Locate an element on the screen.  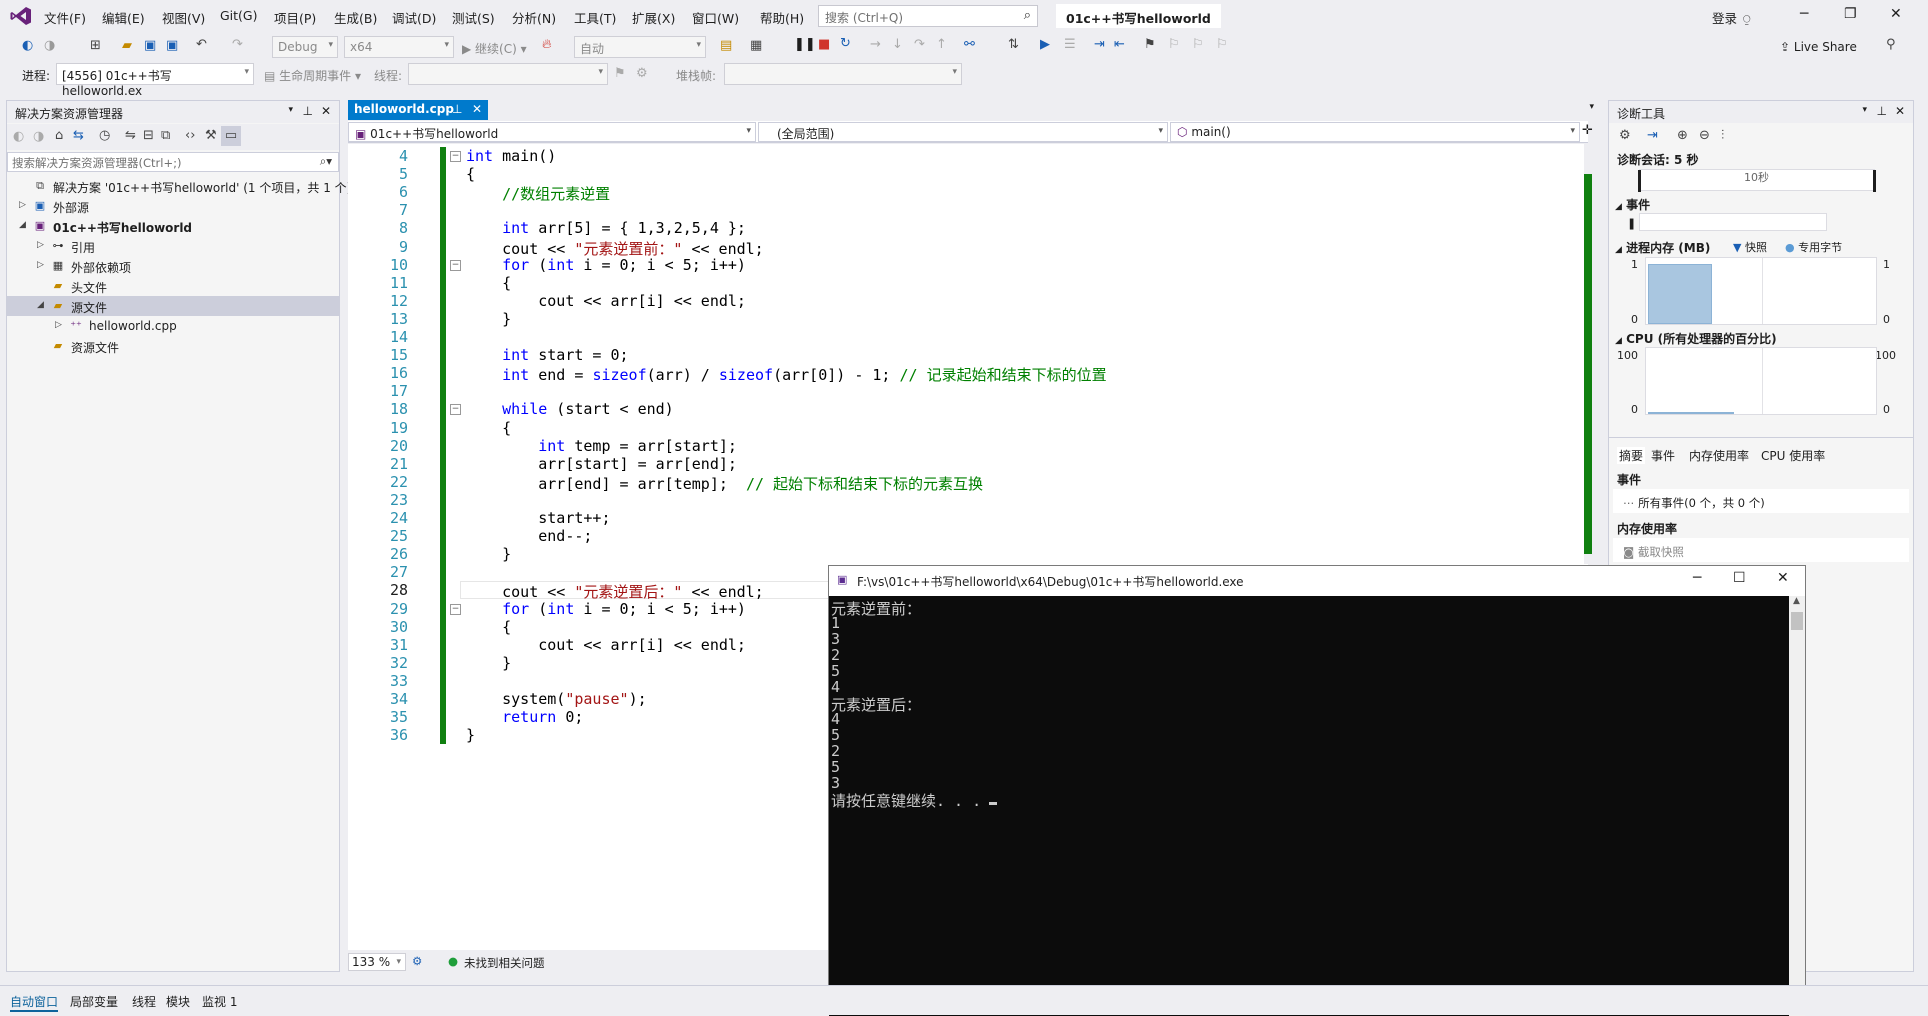
menu-item-5: 生成(B) is located at coordinates (355, 17).